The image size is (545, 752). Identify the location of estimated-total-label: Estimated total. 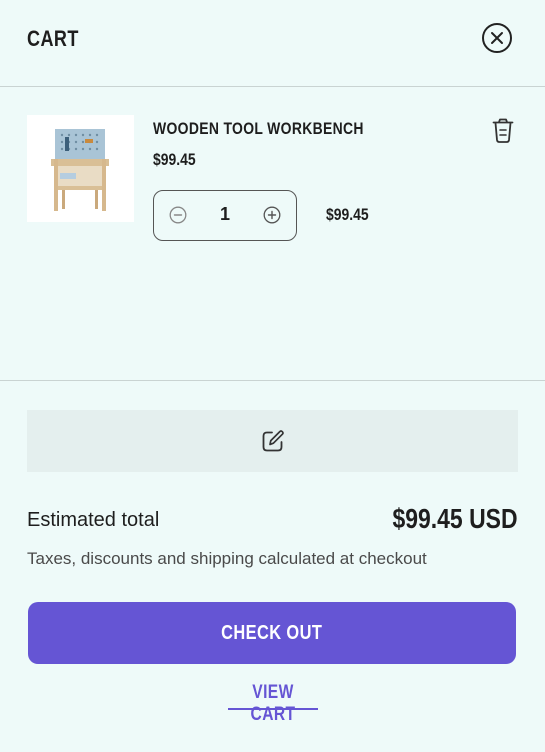
(93, 520).